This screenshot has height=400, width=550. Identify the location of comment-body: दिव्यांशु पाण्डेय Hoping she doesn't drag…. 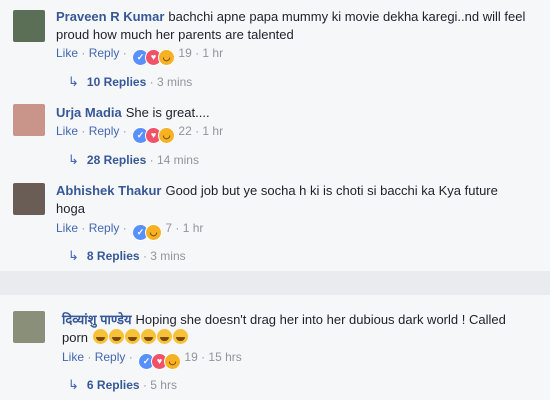
(287, 329).